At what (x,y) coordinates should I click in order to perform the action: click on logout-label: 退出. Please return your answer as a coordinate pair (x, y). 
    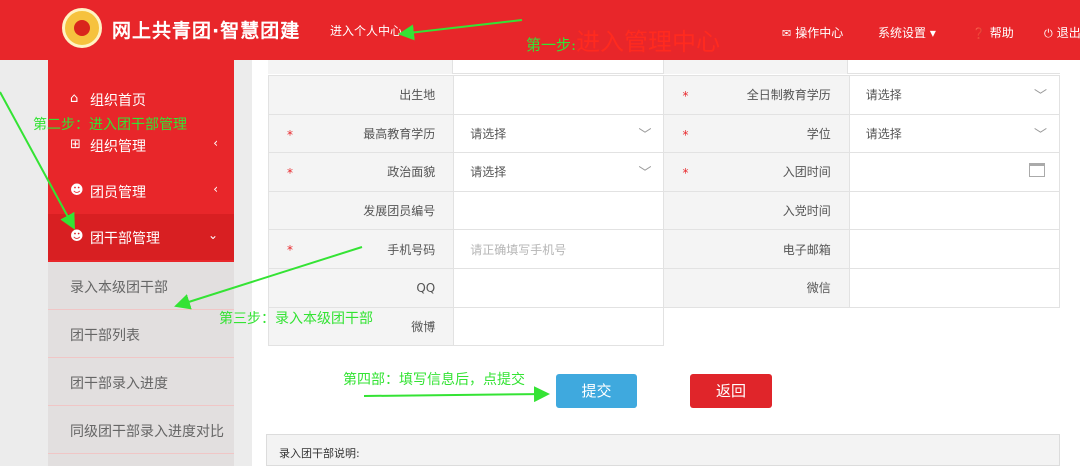
    Looking at the image, I should click on (1068, 33).